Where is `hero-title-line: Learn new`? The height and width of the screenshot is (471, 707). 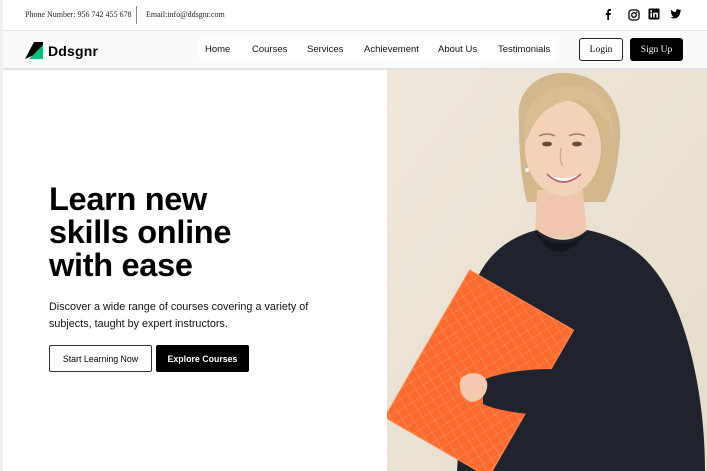 hero-title-line: Learn new is located at coordinates (128, 199).